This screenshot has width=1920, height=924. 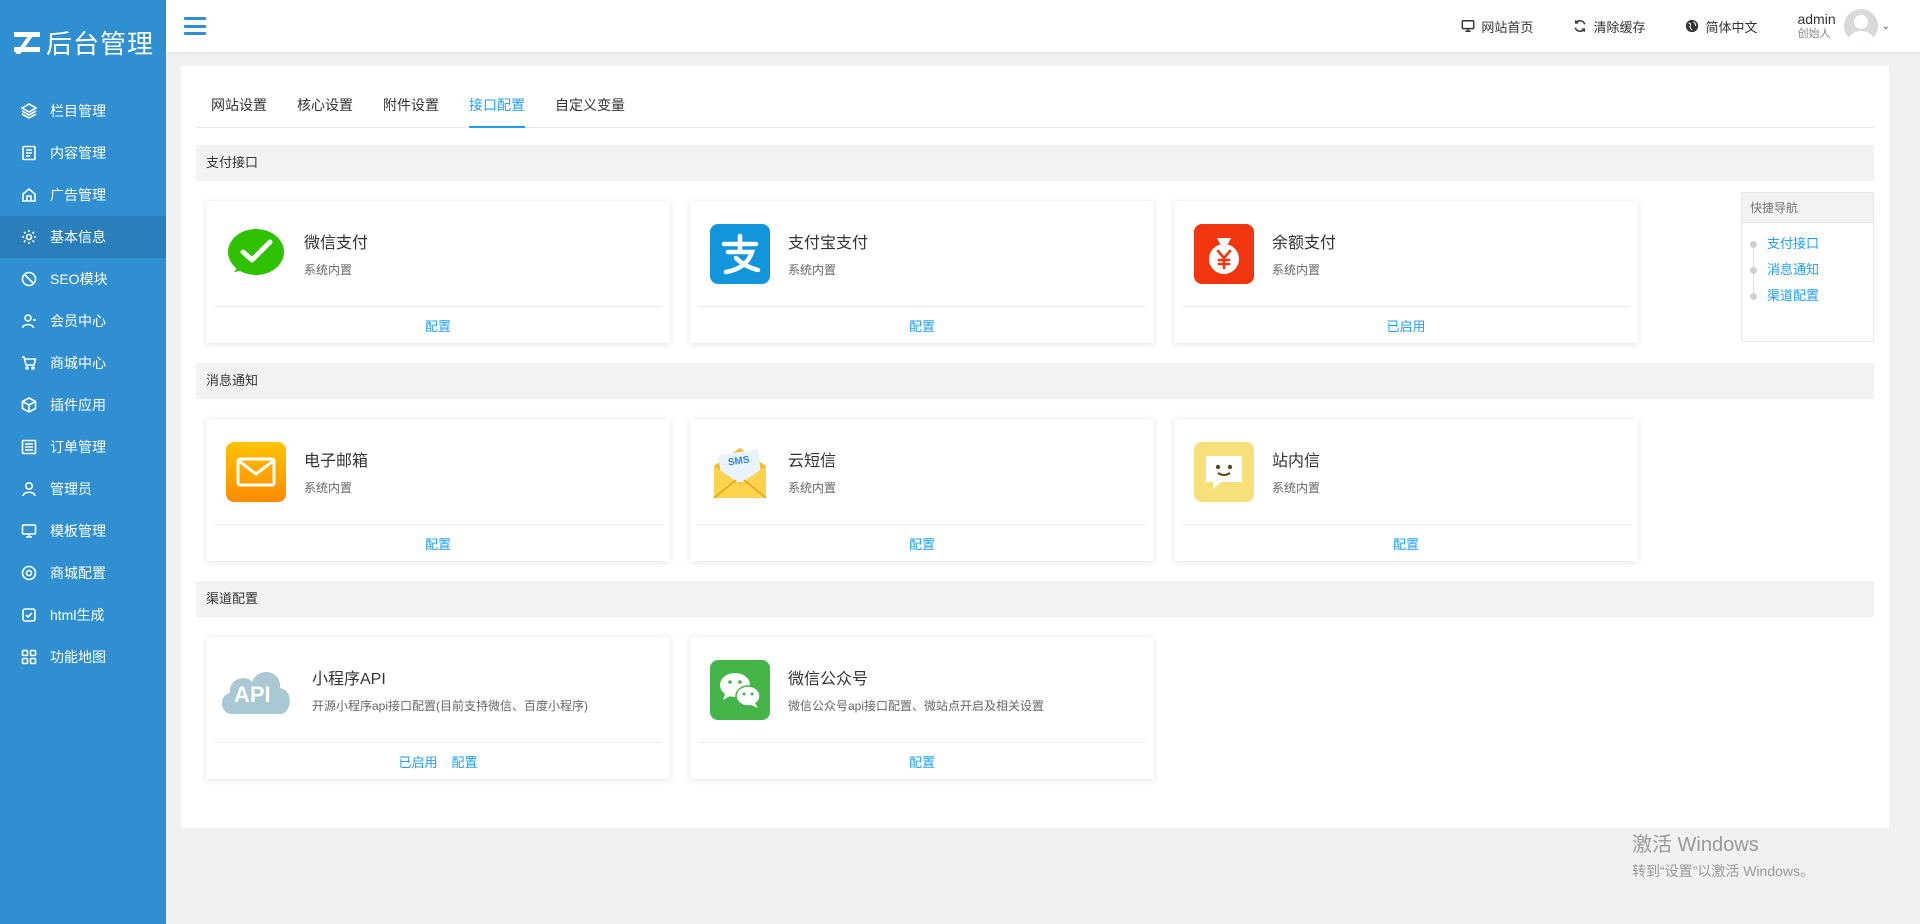 I want to click on language-link: 简体中文, so click(x=1721, y=26).